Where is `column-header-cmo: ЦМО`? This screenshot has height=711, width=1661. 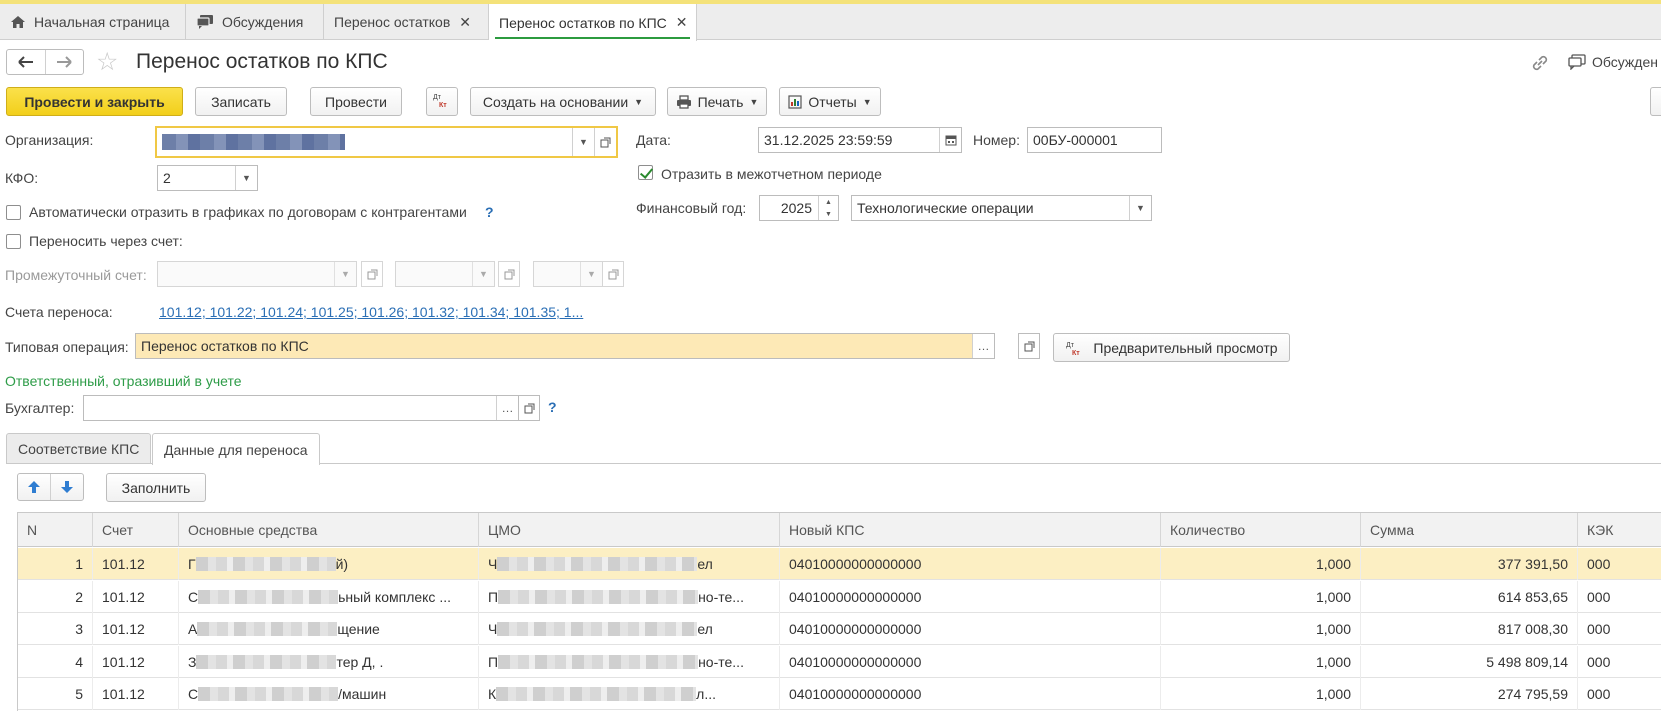
column-header-cmo: ЦМО is located at coordinates (629, 530).